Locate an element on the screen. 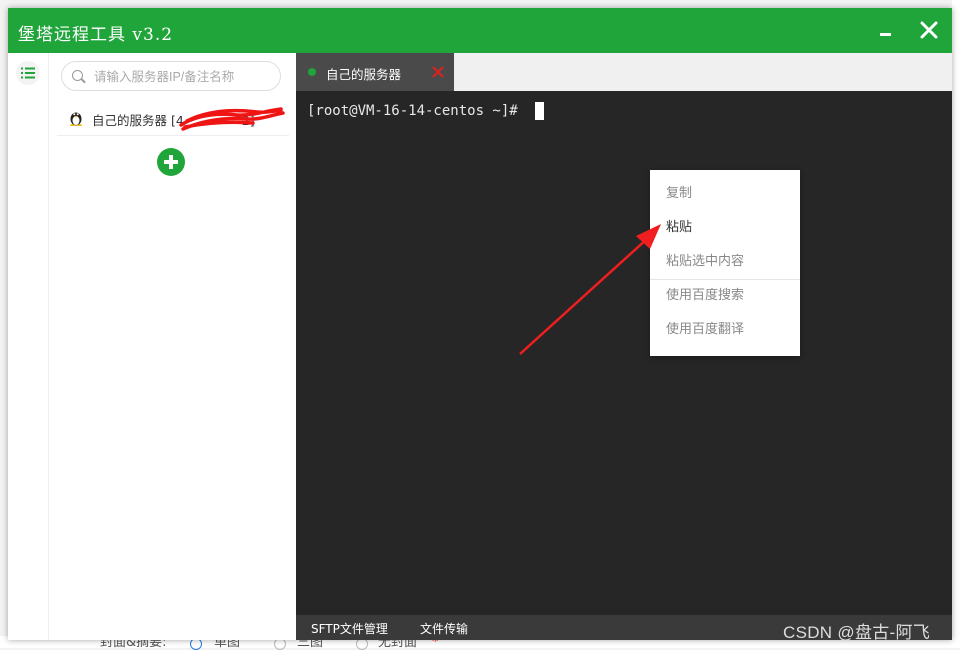  server-list-item: 自己的服务器 [4 2] is located at coordinates (173, 118).